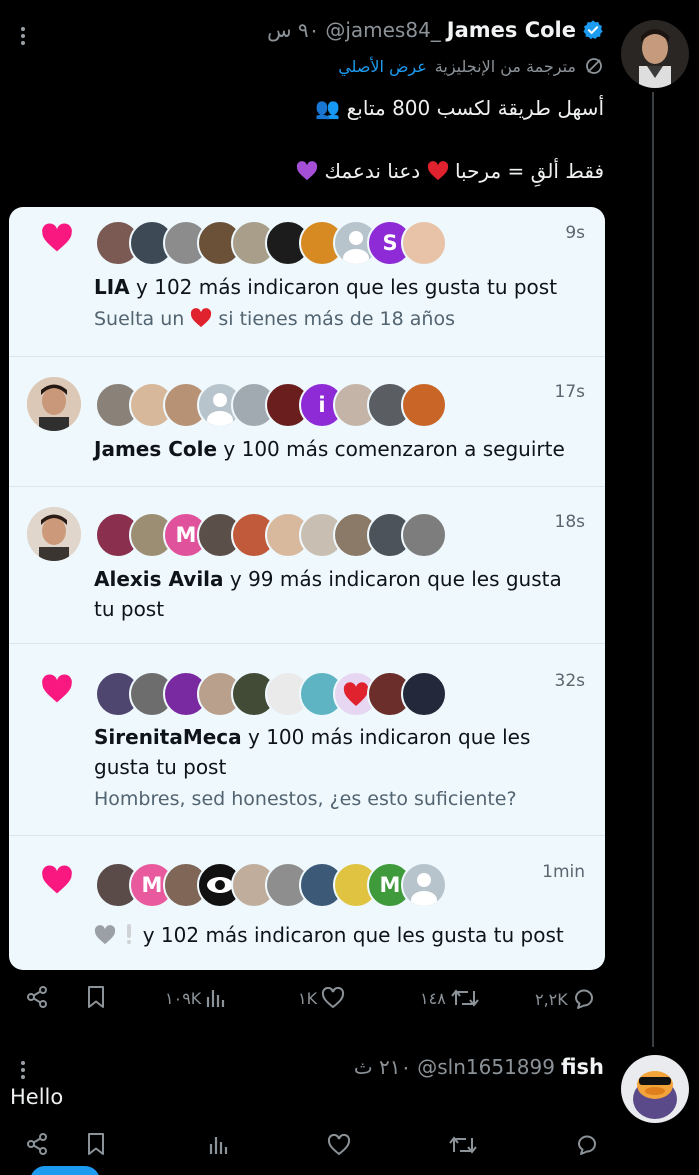 Image resolution: width=699 pixels, height=1175 pixels. Describe the element at coordinates (475, 108) in the screenshot. I see `tweet-text-1: أسهل طريقة لكسب 800 متابع` at that location.